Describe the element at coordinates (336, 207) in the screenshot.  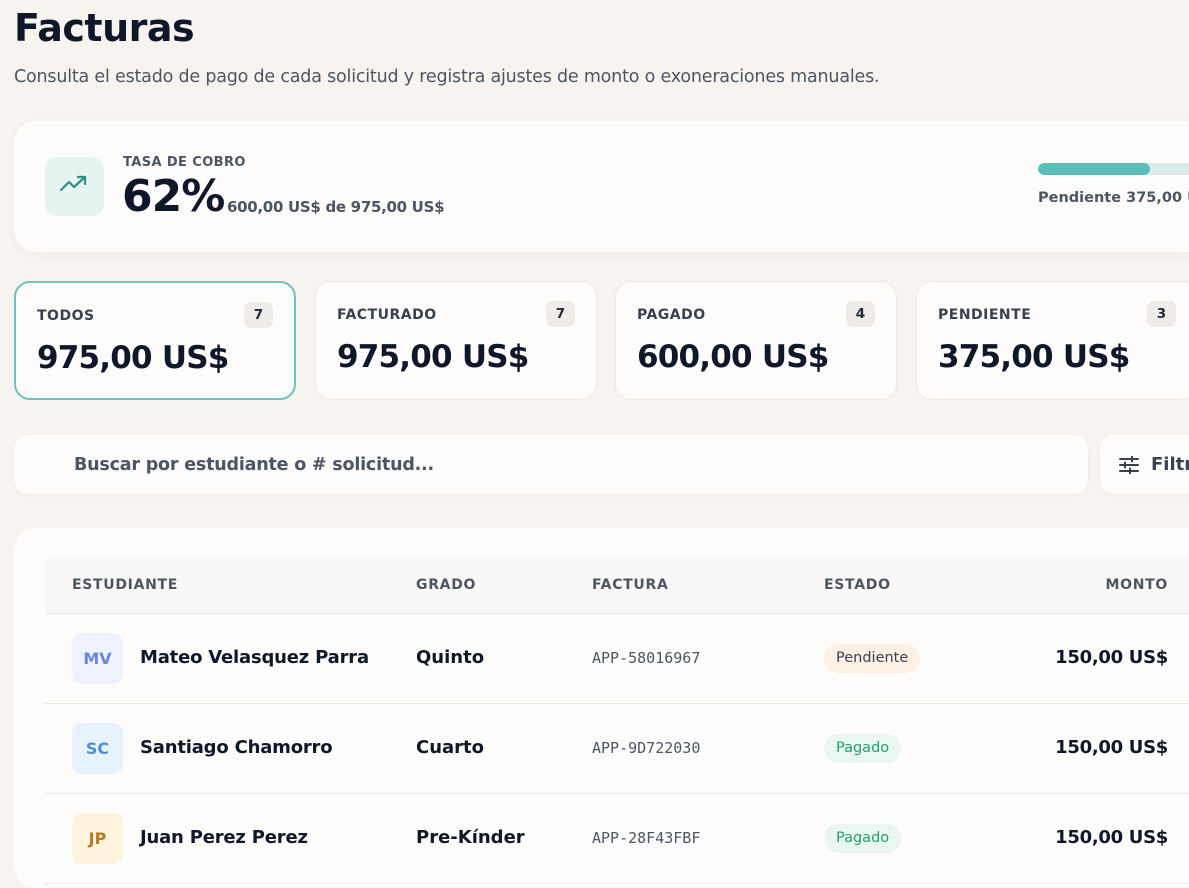
I see `collection-rate-detail: 600,00 US$ de 975,00 US$` at that location.